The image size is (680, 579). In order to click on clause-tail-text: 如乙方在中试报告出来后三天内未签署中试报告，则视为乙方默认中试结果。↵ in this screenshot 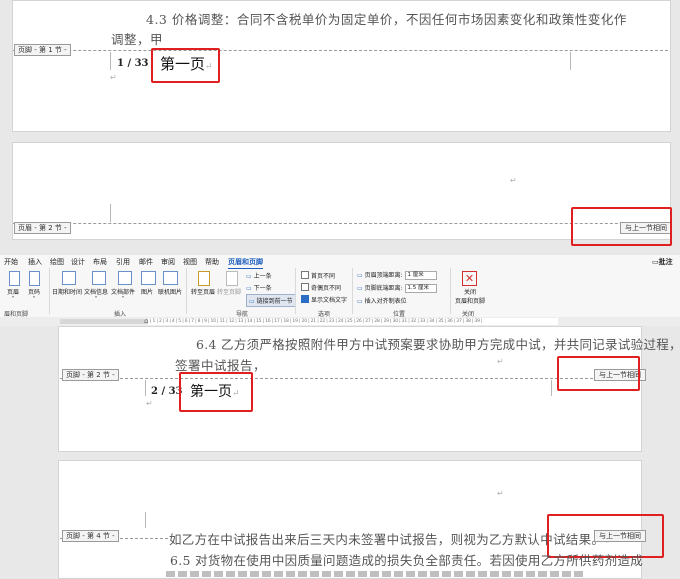, I will do `click(390, 538)`.